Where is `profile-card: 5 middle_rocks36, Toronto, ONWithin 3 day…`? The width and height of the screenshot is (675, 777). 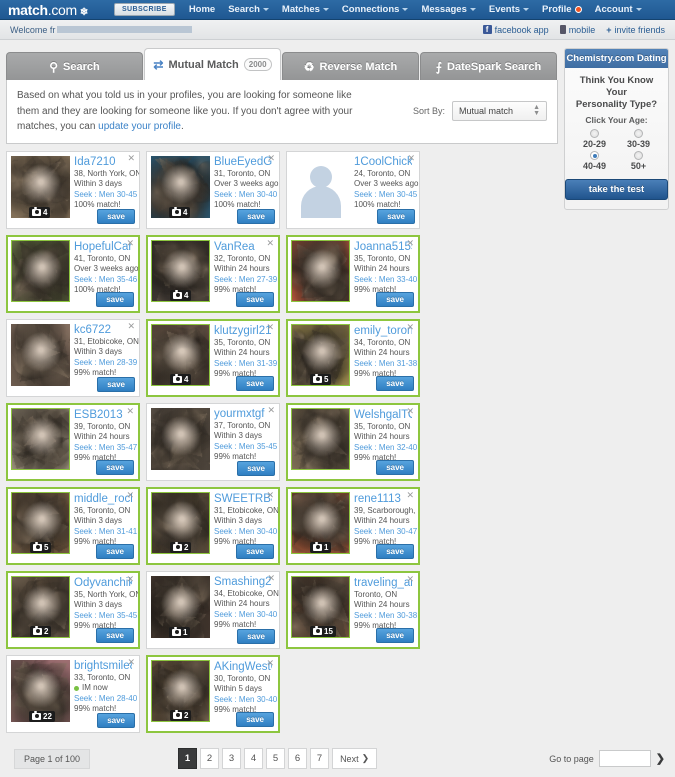 profile-card: 5 middle_rocks36, Toronto, ONWithin 3 day… is located at coordinates (73, 525).